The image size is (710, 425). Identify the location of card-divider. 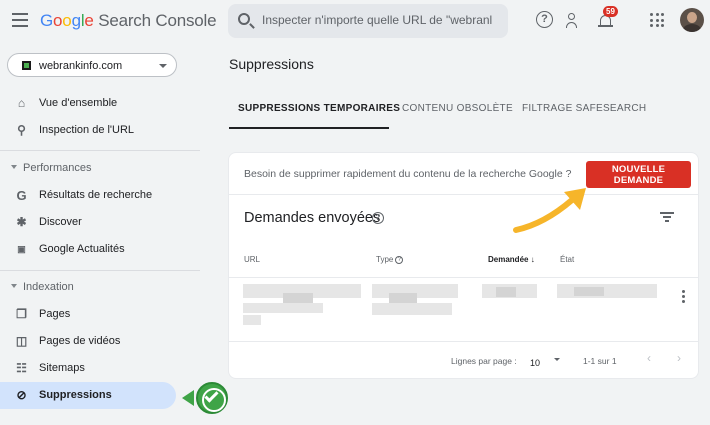
(463, 194).